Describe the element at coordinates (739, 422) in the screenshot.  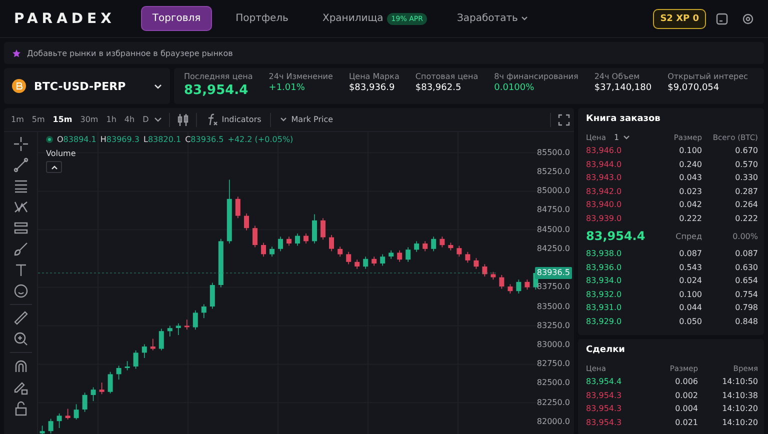
I see `time-cell-text: 14:10:20` at that location.